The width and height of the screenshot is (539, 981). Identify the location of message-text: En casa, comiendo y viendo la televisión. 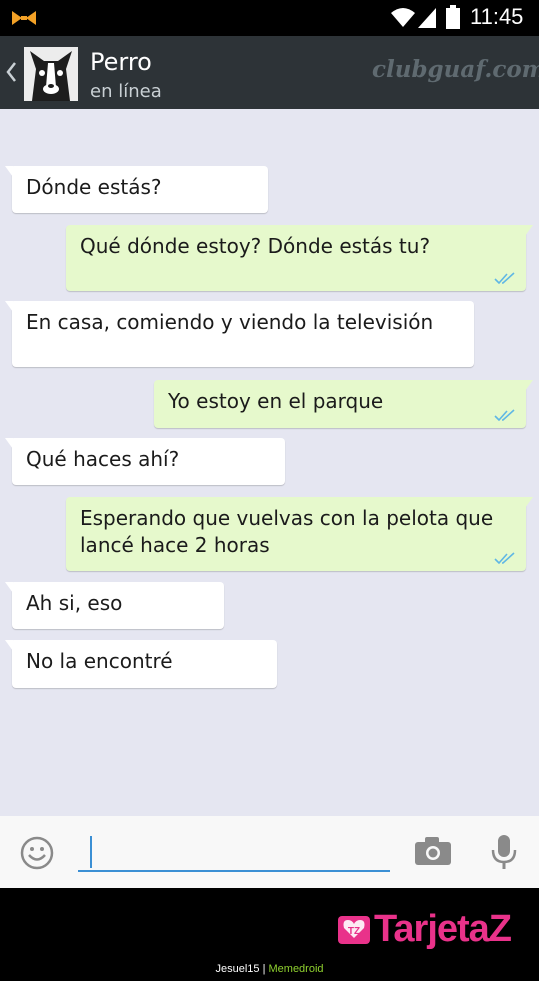
(230, 322).